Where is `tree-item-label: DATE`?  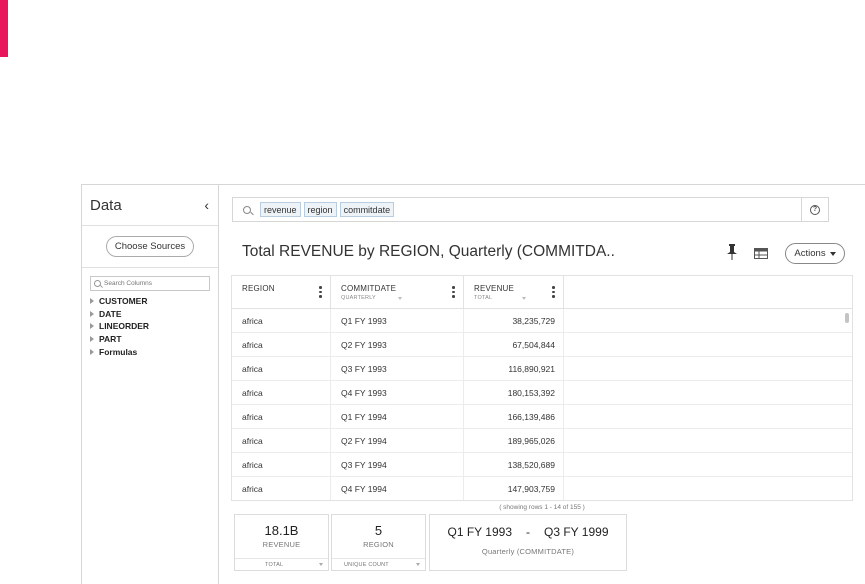
tree-item-label: DATE is located at coordinates (110, 313).